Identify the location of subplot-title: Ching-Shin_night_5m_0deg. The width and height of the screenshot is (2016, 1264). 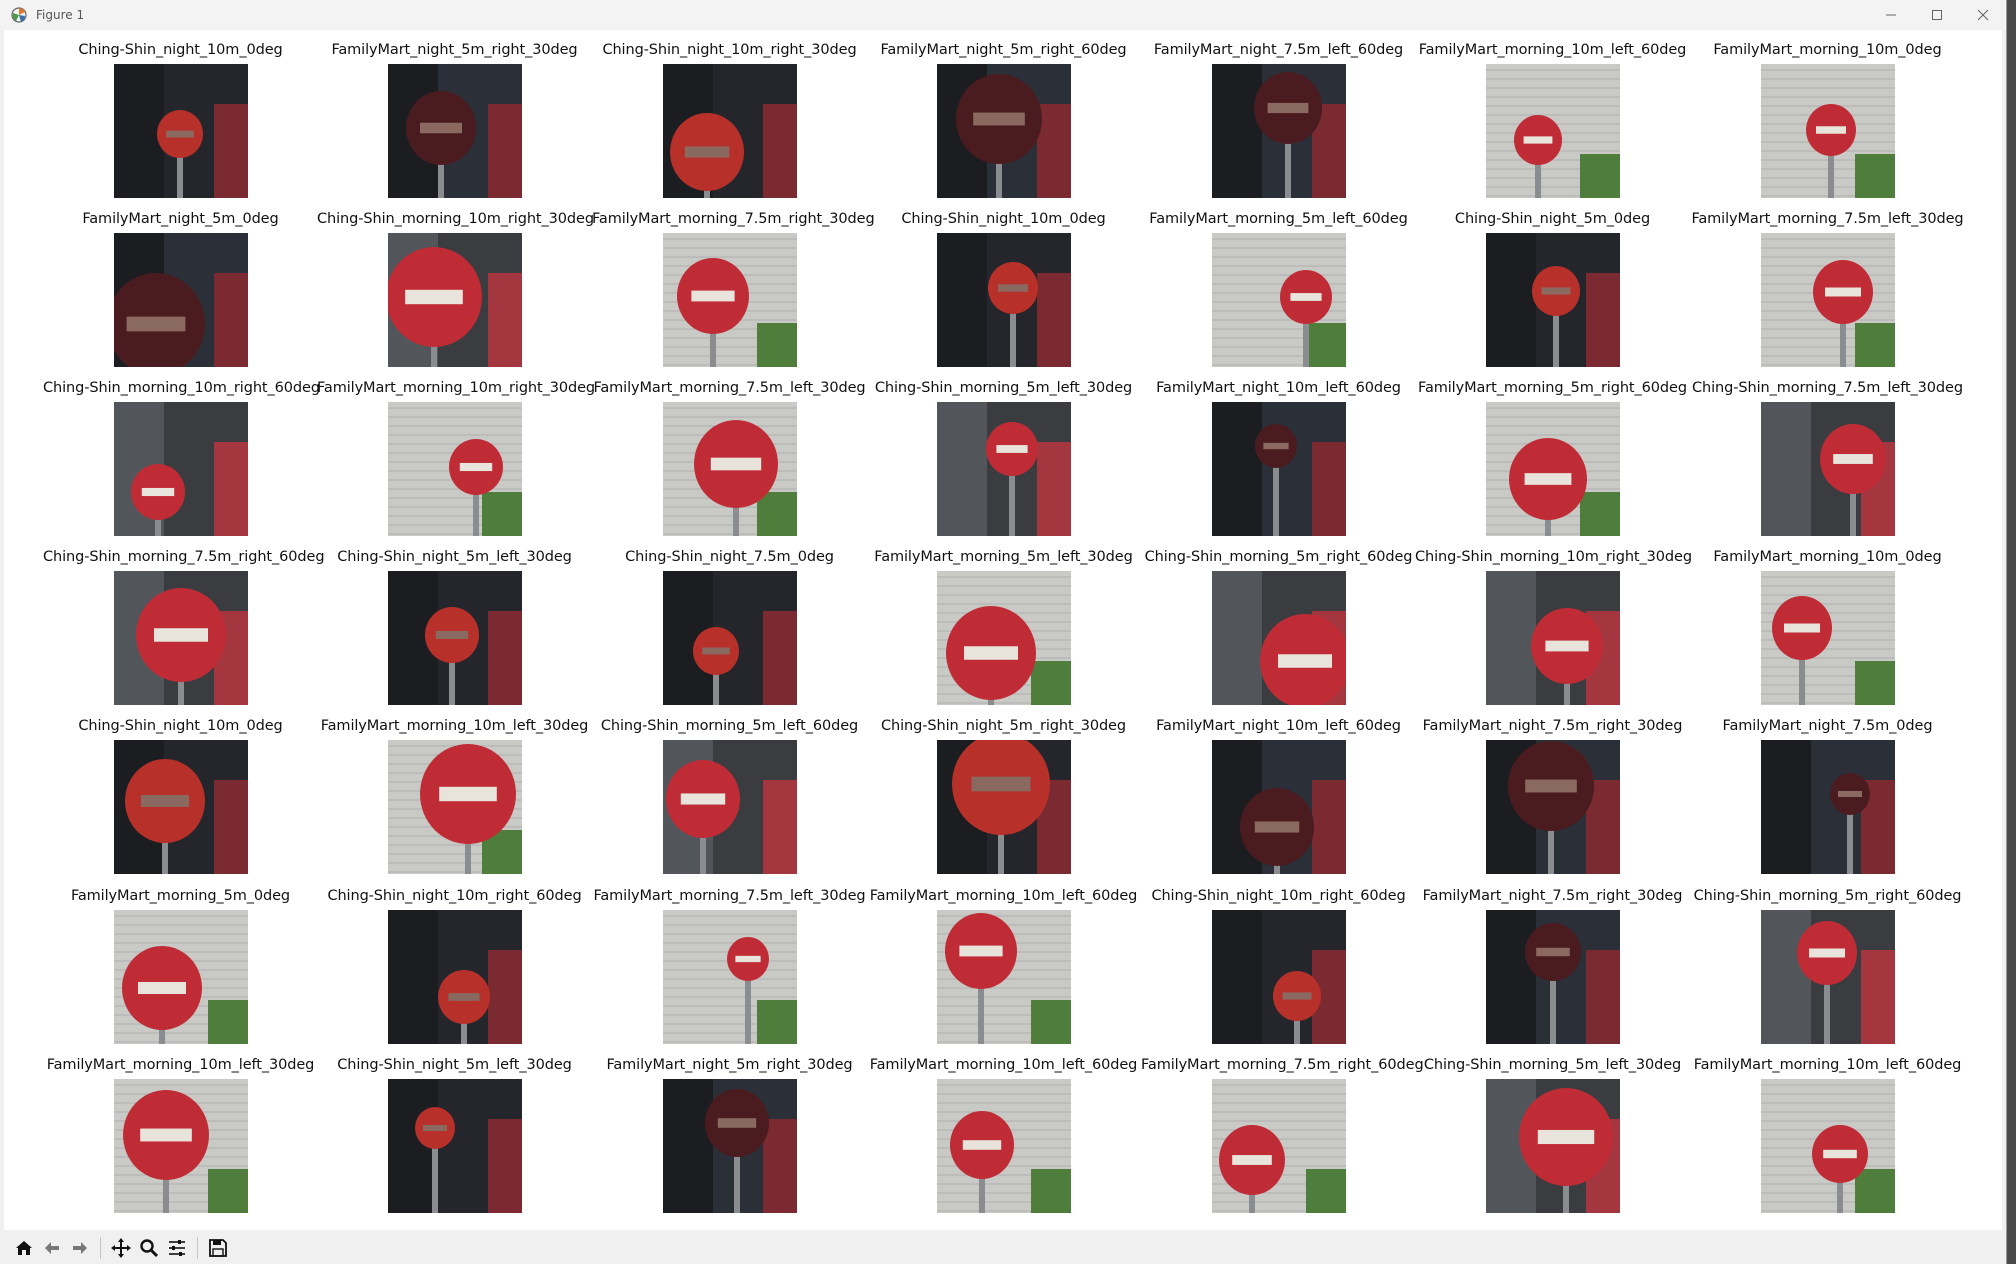
(1552, 219).